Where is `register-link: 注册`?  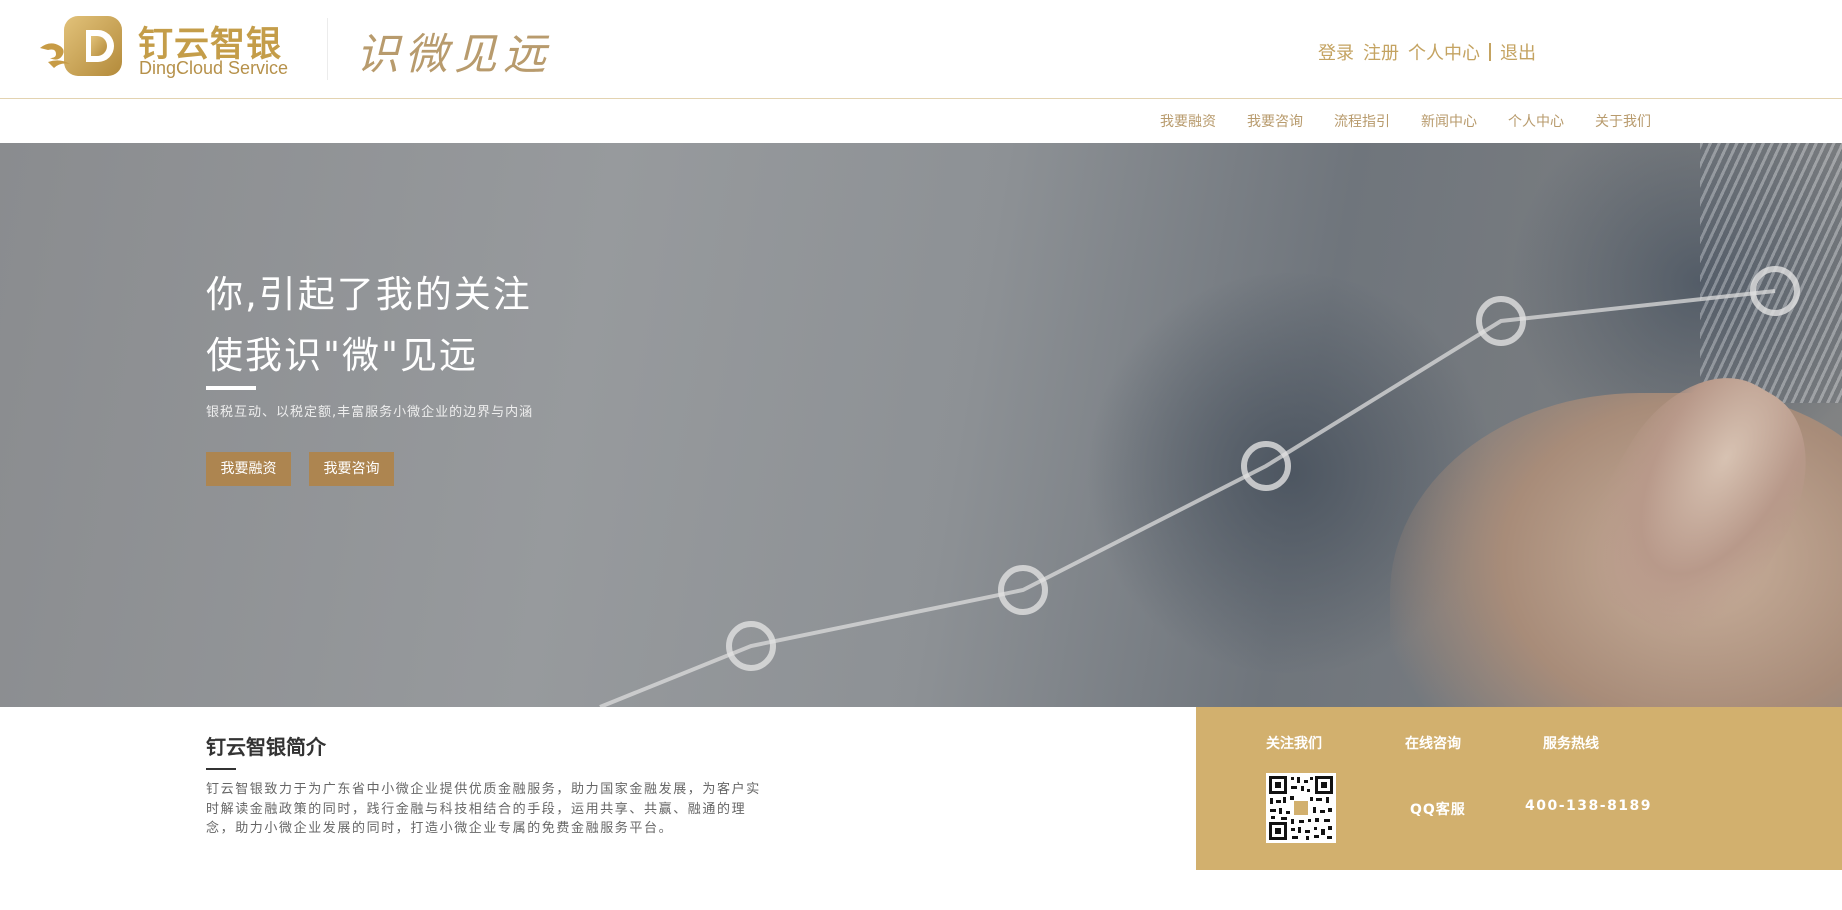
register-link: 注册 is located at coordinates (1381, 52).